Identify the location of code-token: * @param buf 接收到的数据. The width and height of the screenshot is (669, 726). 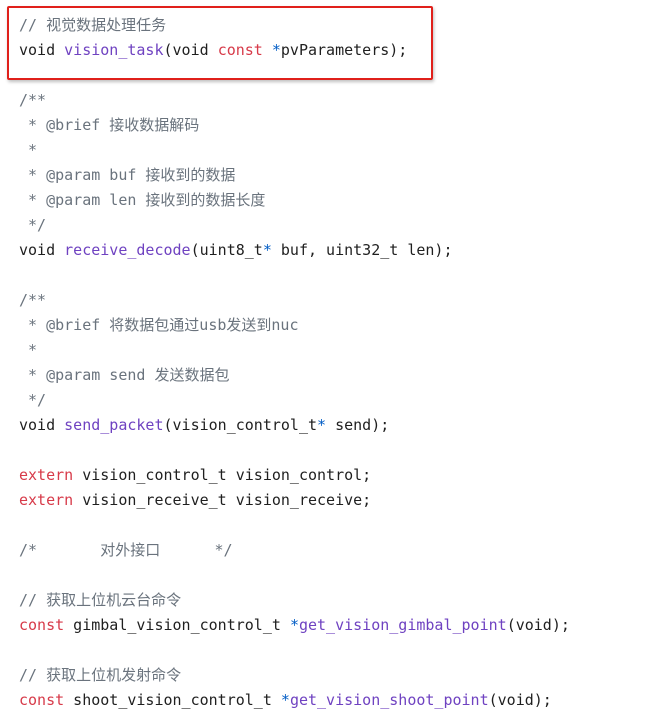
(127, 175).